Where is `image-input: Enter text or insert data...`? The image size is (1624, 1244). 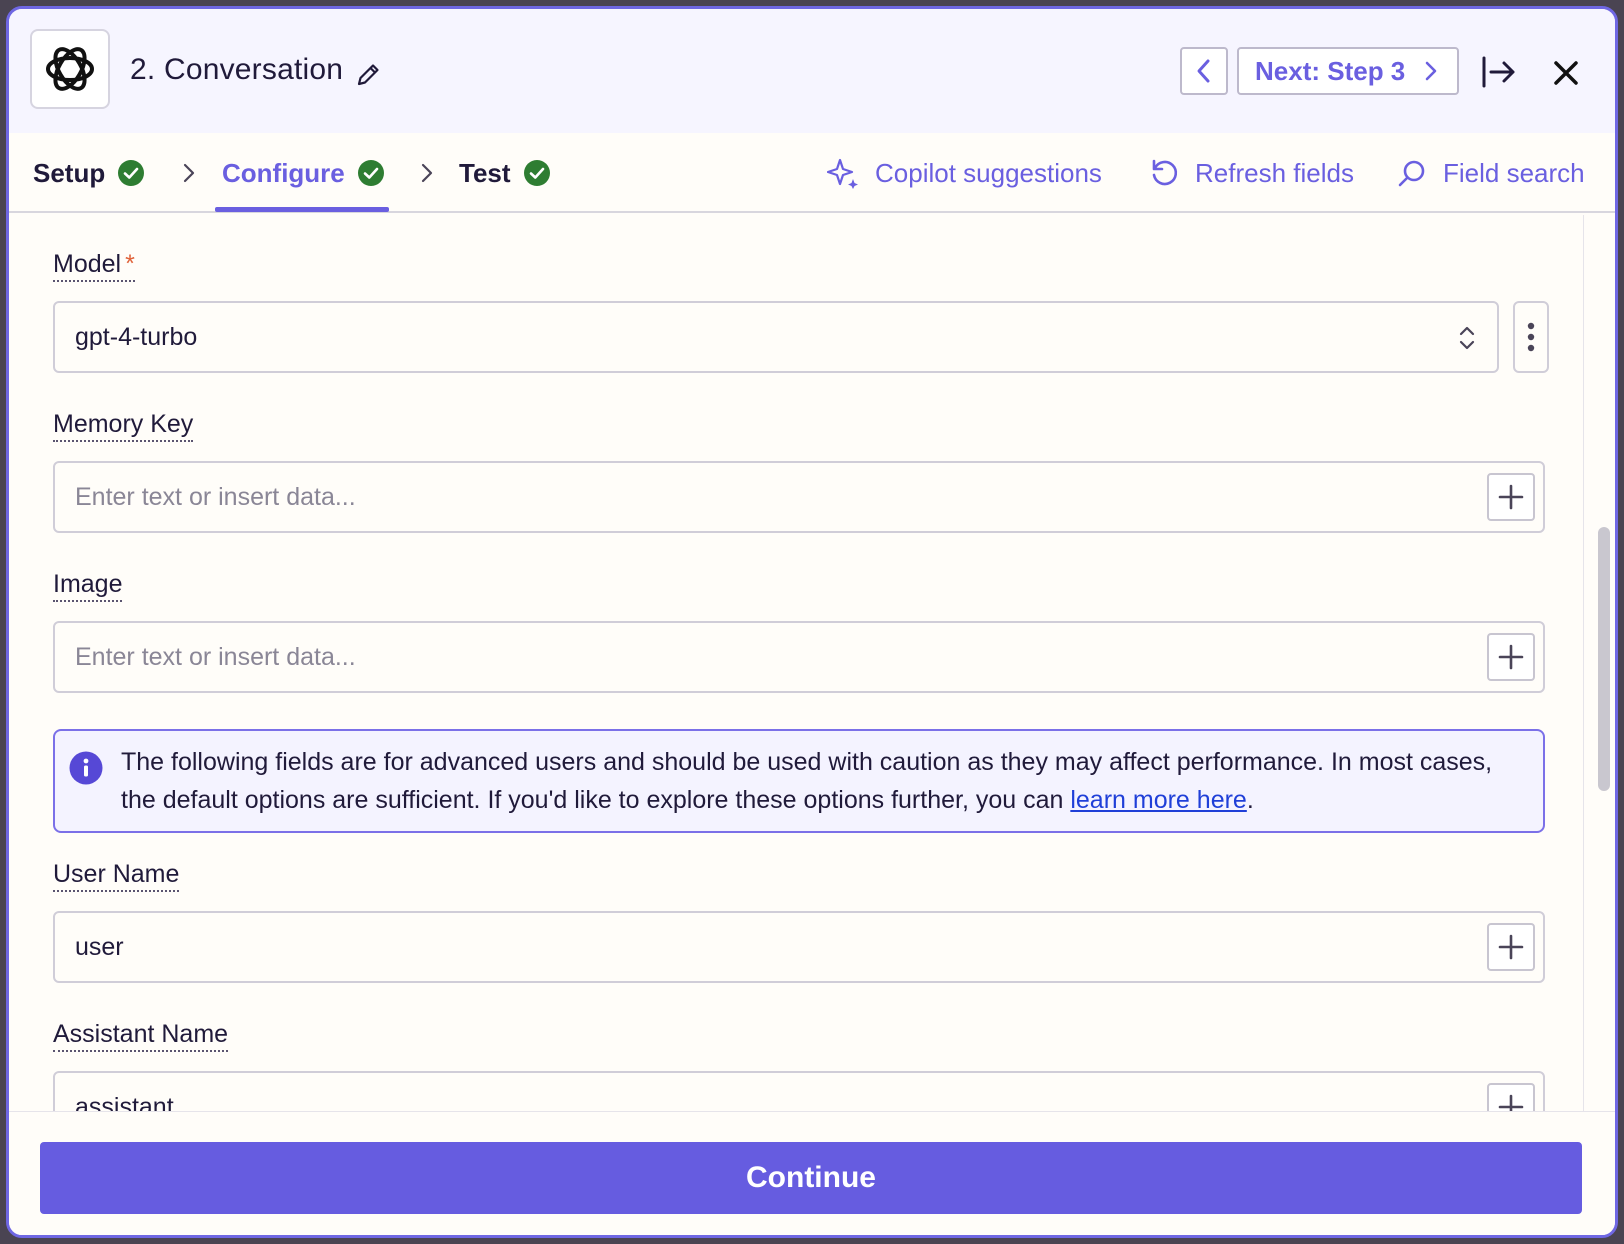 image-input: Enter text or insert data... is located at coordinates (799, 657).